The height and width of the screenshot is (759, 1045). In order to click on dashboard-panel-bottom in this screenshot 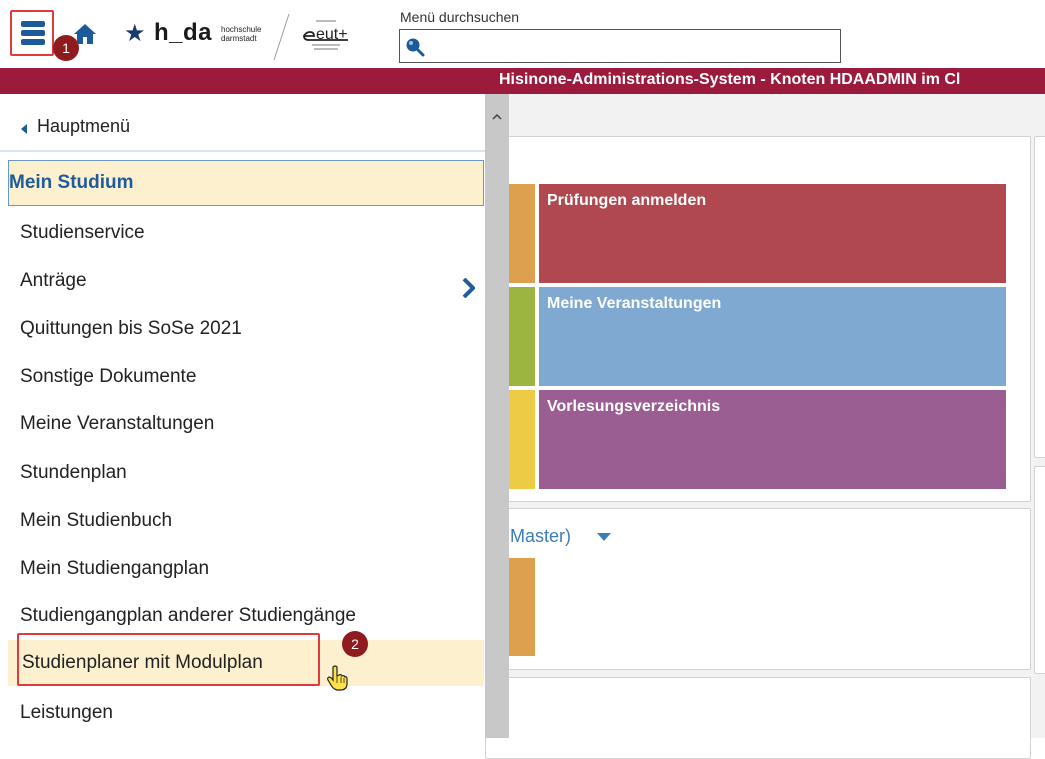, I will do `click(758, 718)`.